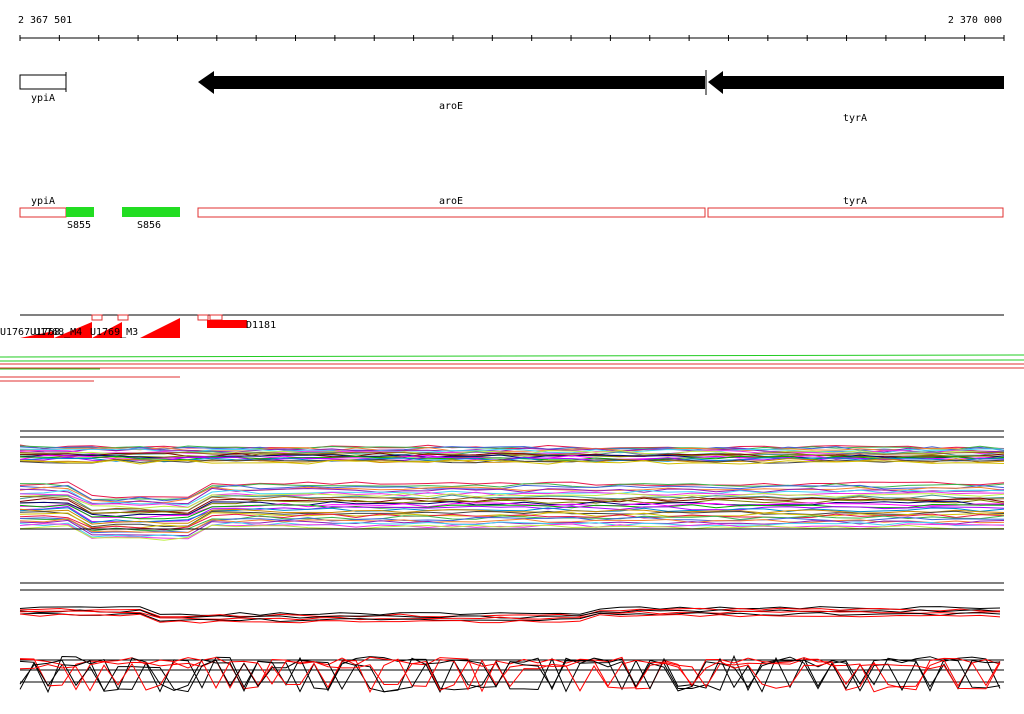  I want to click on ruler-start-label: 2 367 501, so click(45, 20).